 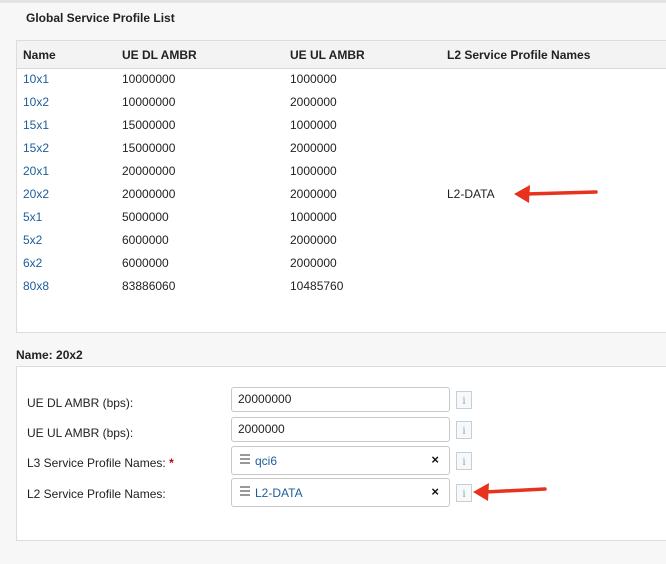 What do you see at coordinates (171, 463) in the screenshot?
I see `required-marker: *` at bounding box center [171, 463].